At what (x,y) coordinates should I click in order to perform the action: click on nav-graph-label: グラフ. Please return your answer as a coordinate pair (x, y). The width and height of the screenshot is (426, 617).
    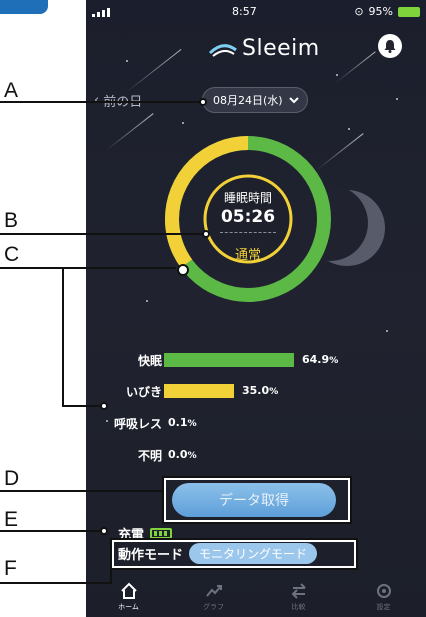
    Looking at the image, I should click on (213, 607).